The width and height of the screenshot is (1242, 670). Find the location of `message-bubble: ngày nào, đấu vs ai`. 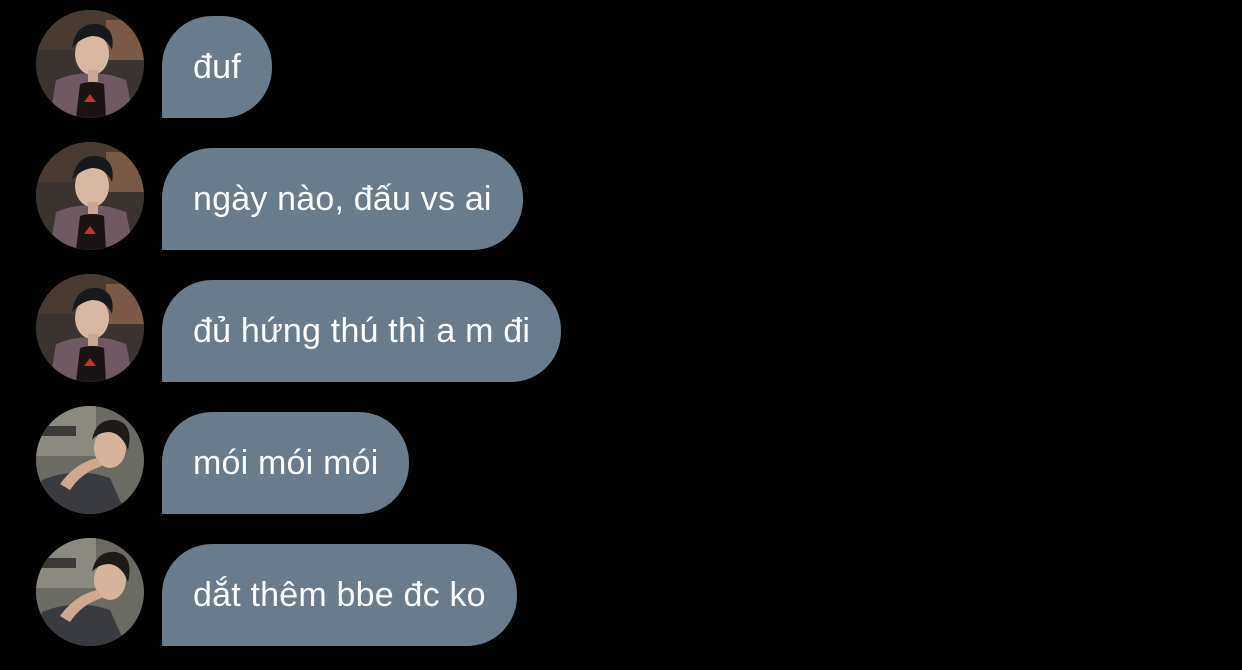

message-bubble: ngày nào, đấu vs ai is located at coordinates (342, 199).